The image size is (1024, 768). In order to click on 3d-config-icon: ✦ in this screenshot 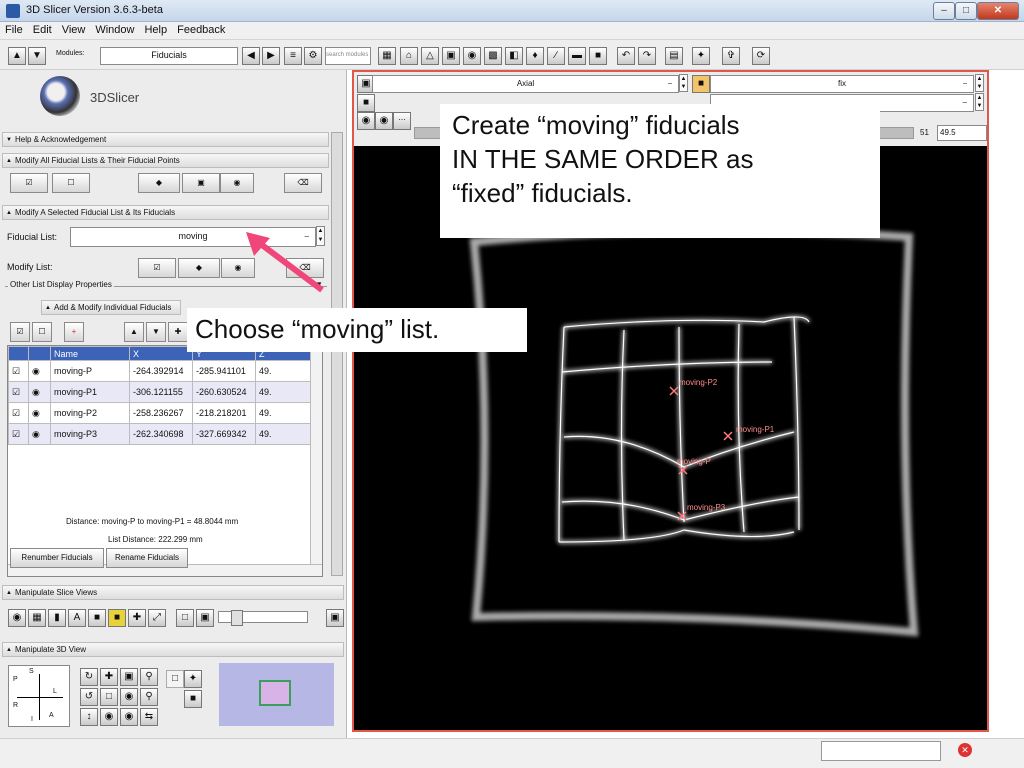, I will do `click(193, 679)`.